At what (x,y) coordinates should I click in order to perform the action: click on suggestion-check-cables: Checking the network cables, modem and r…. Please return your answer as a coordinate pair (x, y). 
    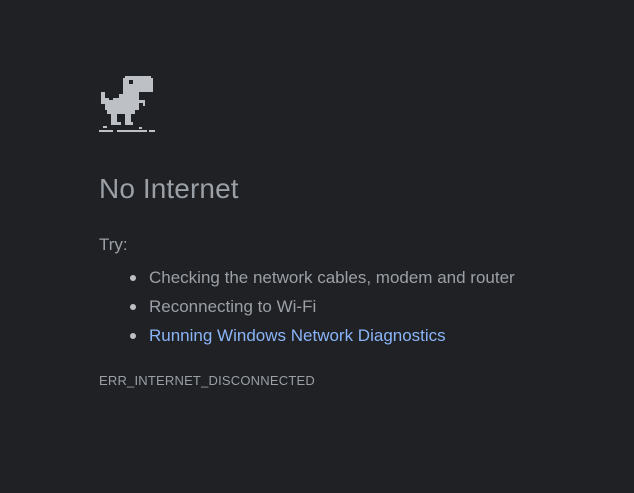
    Looking at the image, I should click on (363, 277).